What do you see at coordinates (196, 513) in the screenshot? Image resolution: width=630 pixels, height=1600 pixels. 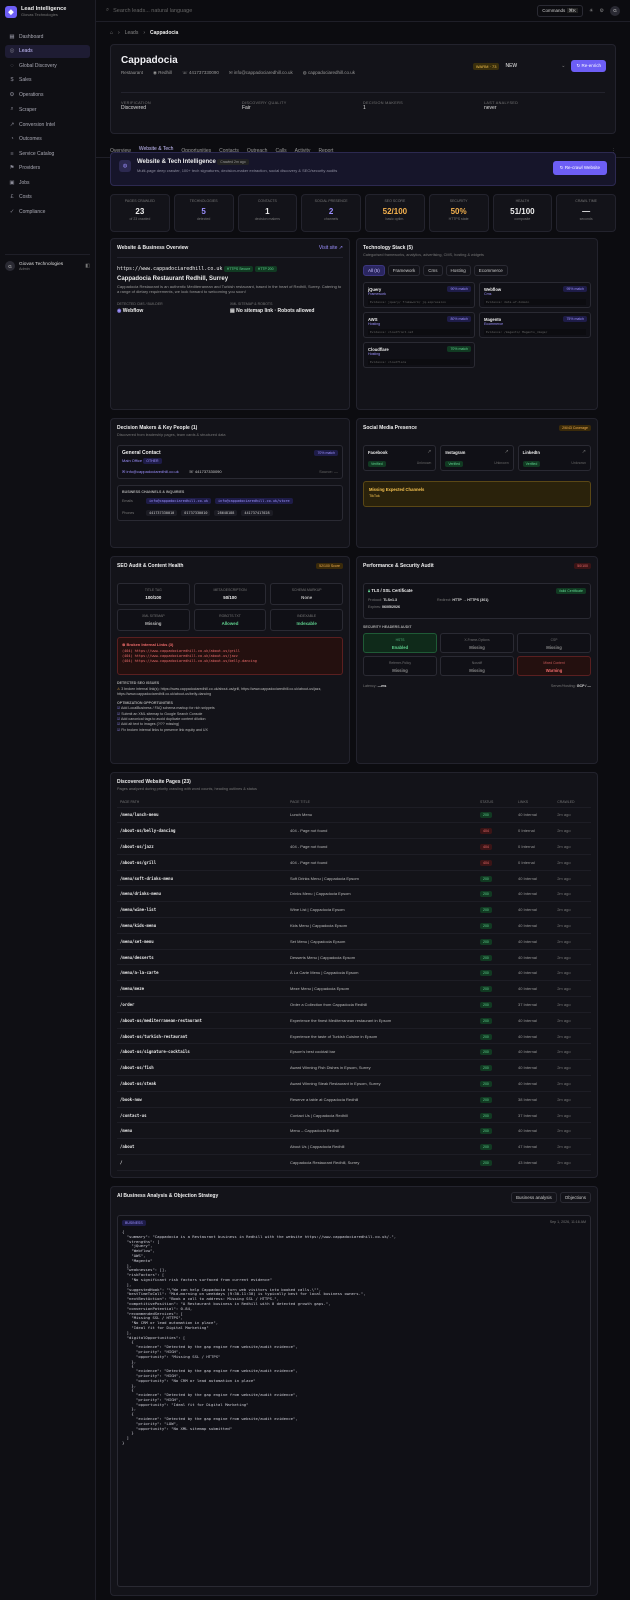 I see `channel-phone: 01737330010` at bounding box center [196, 513].